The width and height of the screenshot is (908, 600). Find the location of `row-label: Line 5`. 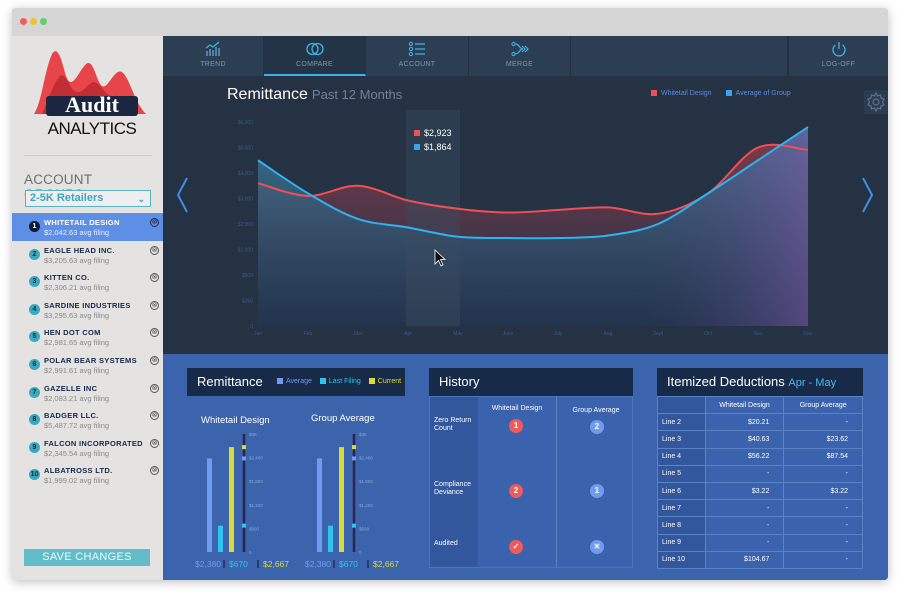

row-label: Line 5 is located at coordinates (681, 473).